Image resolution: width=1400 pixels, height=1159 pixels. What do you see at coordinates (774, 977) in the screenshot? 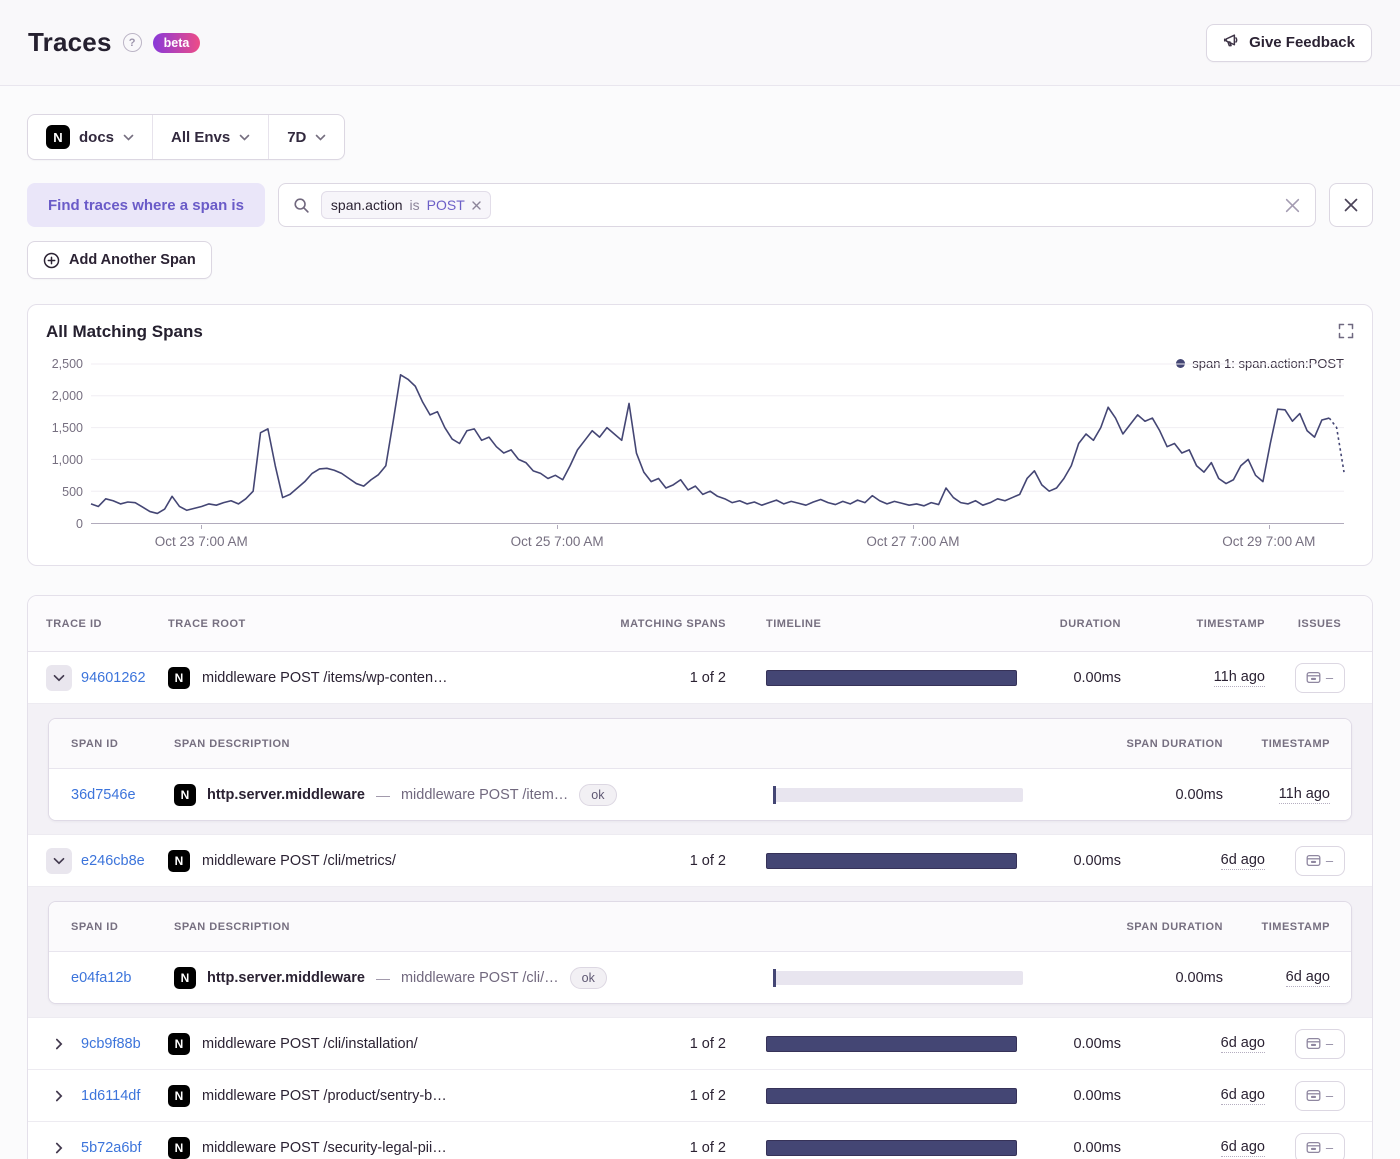
I see `span-timeline-marker` at bounding box center [774, 977].